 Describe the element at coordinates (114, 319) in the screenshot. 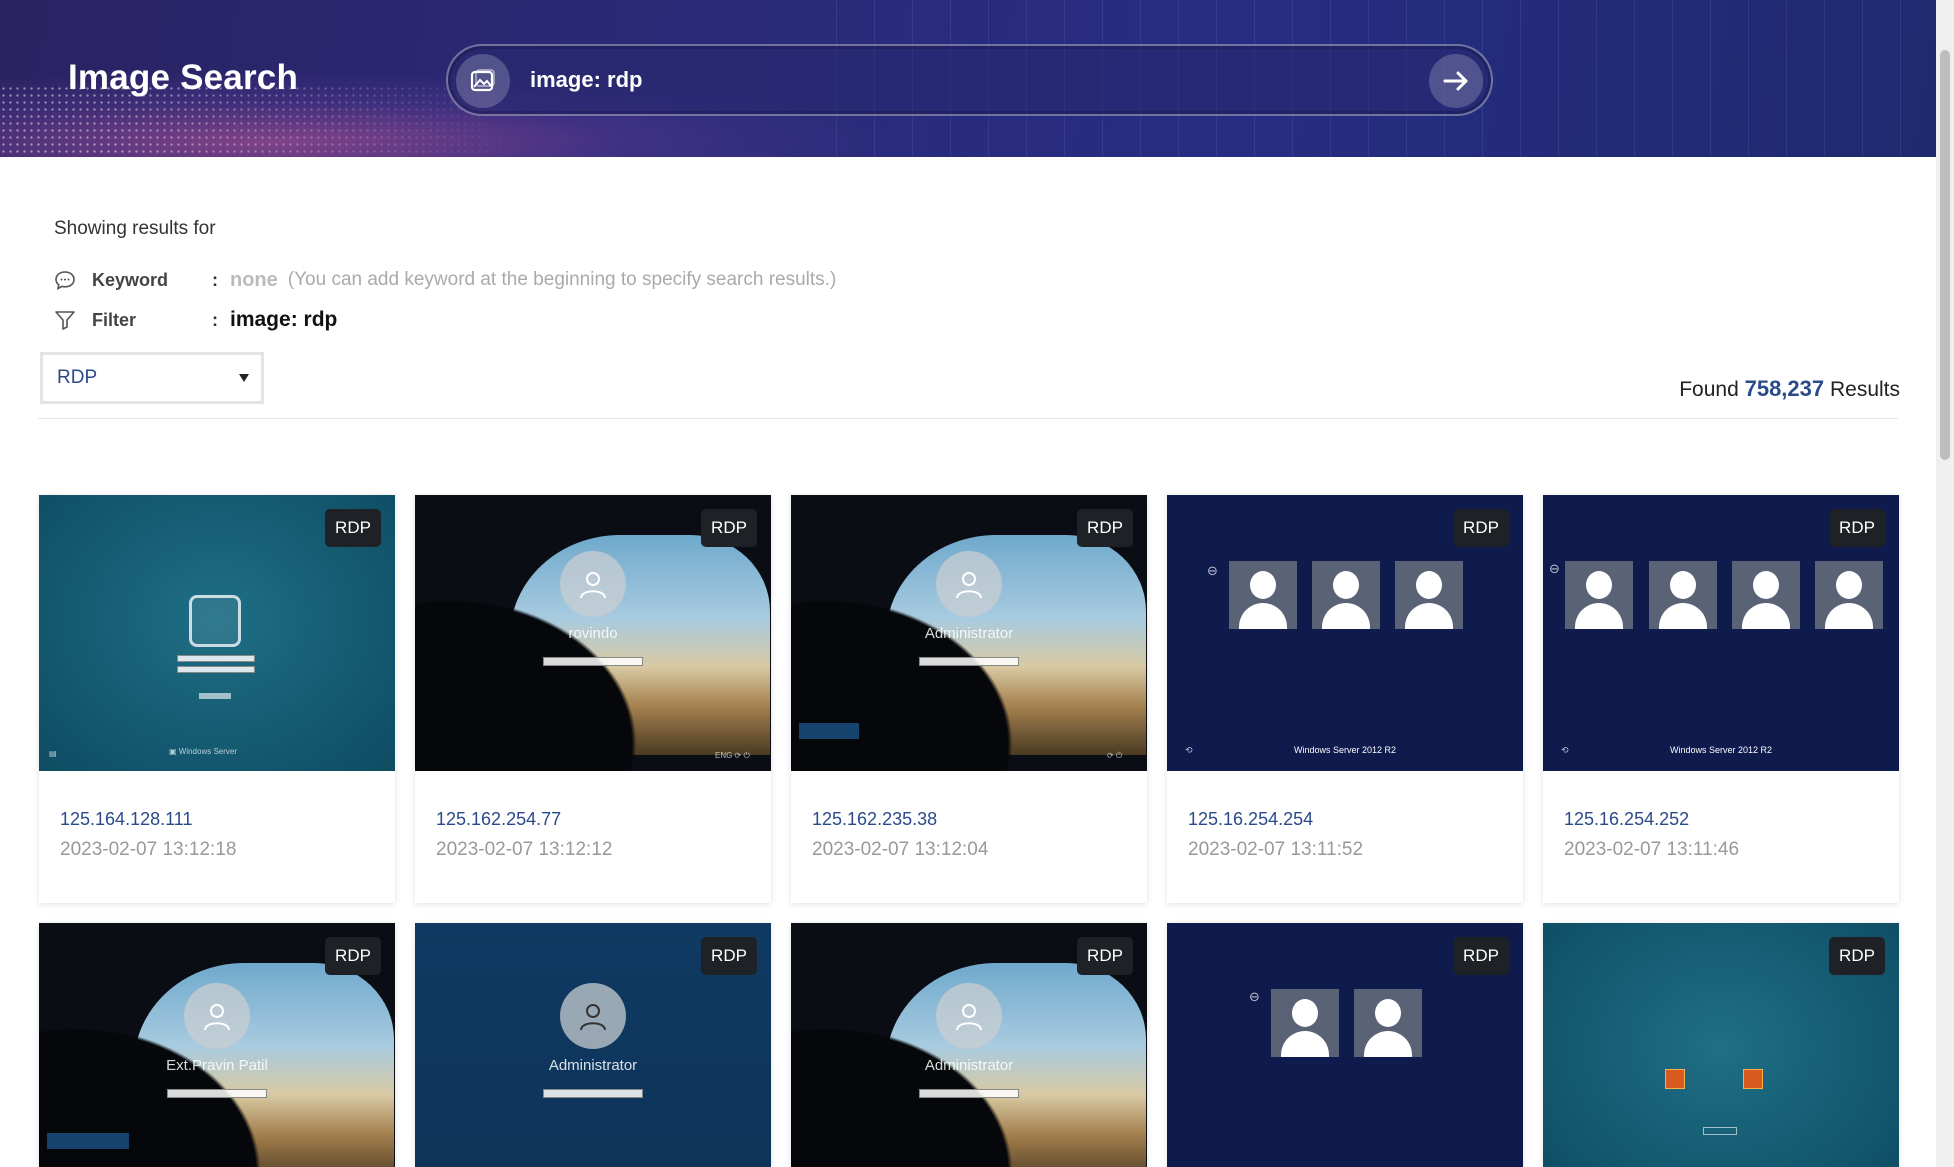

I see `filter-label: Filter` at that location.